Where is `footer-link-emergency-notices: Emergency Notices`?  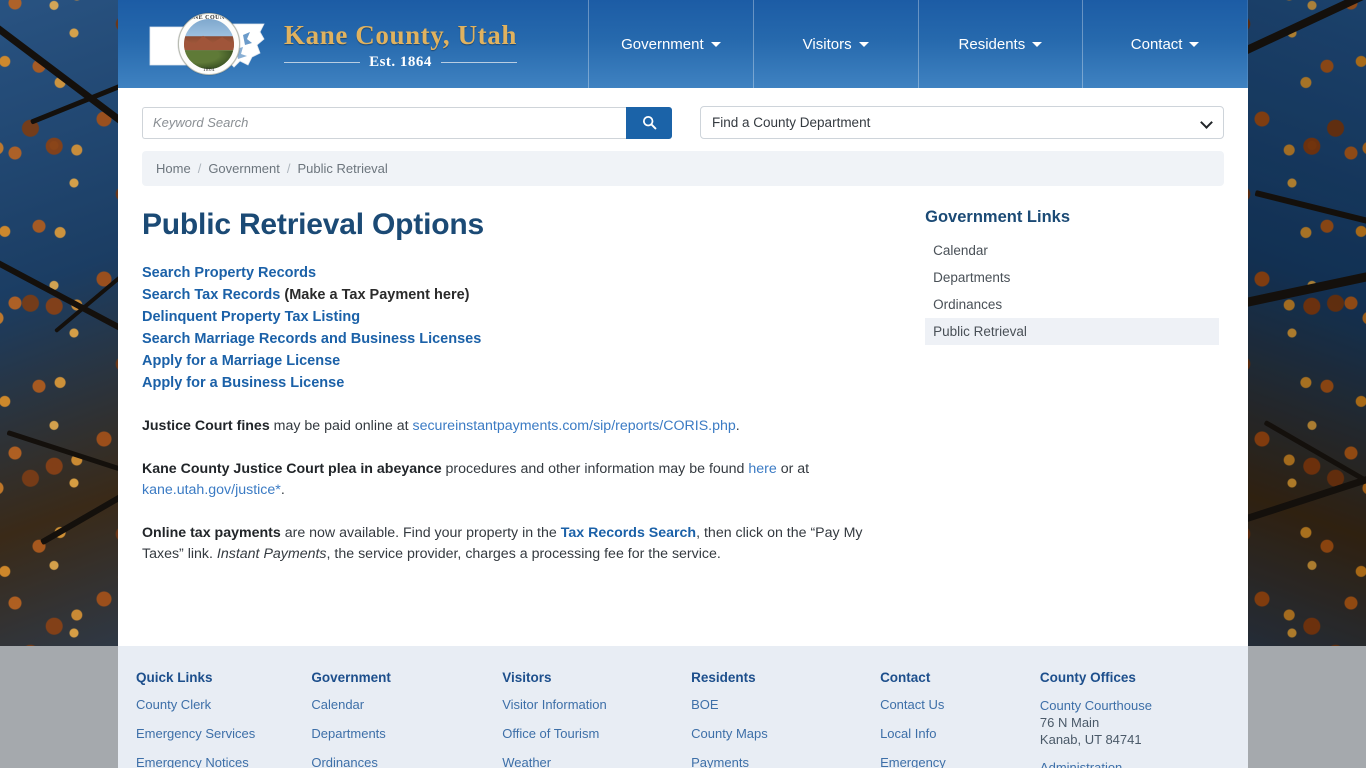
footer-link-emergency-notices: Emergency Notices is located at coordinates (223, 761).